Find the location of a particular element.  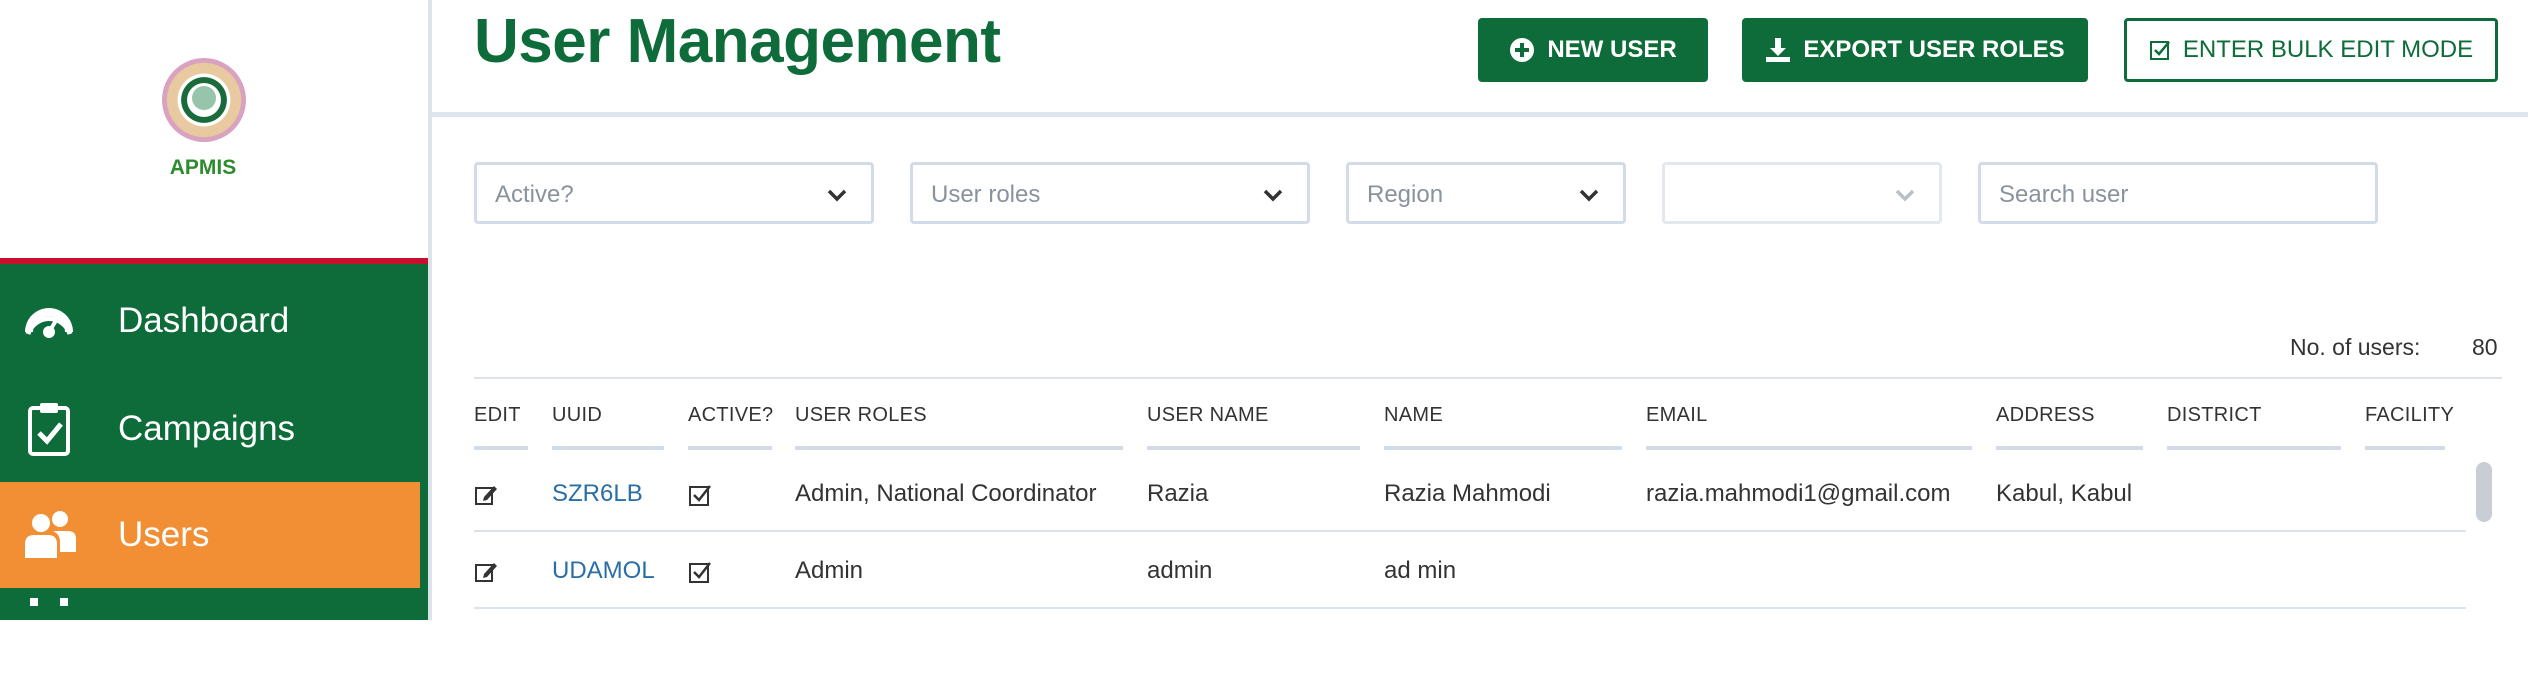

export-label: EXPORT USER ROLES is located at coordinates (1934, 49).